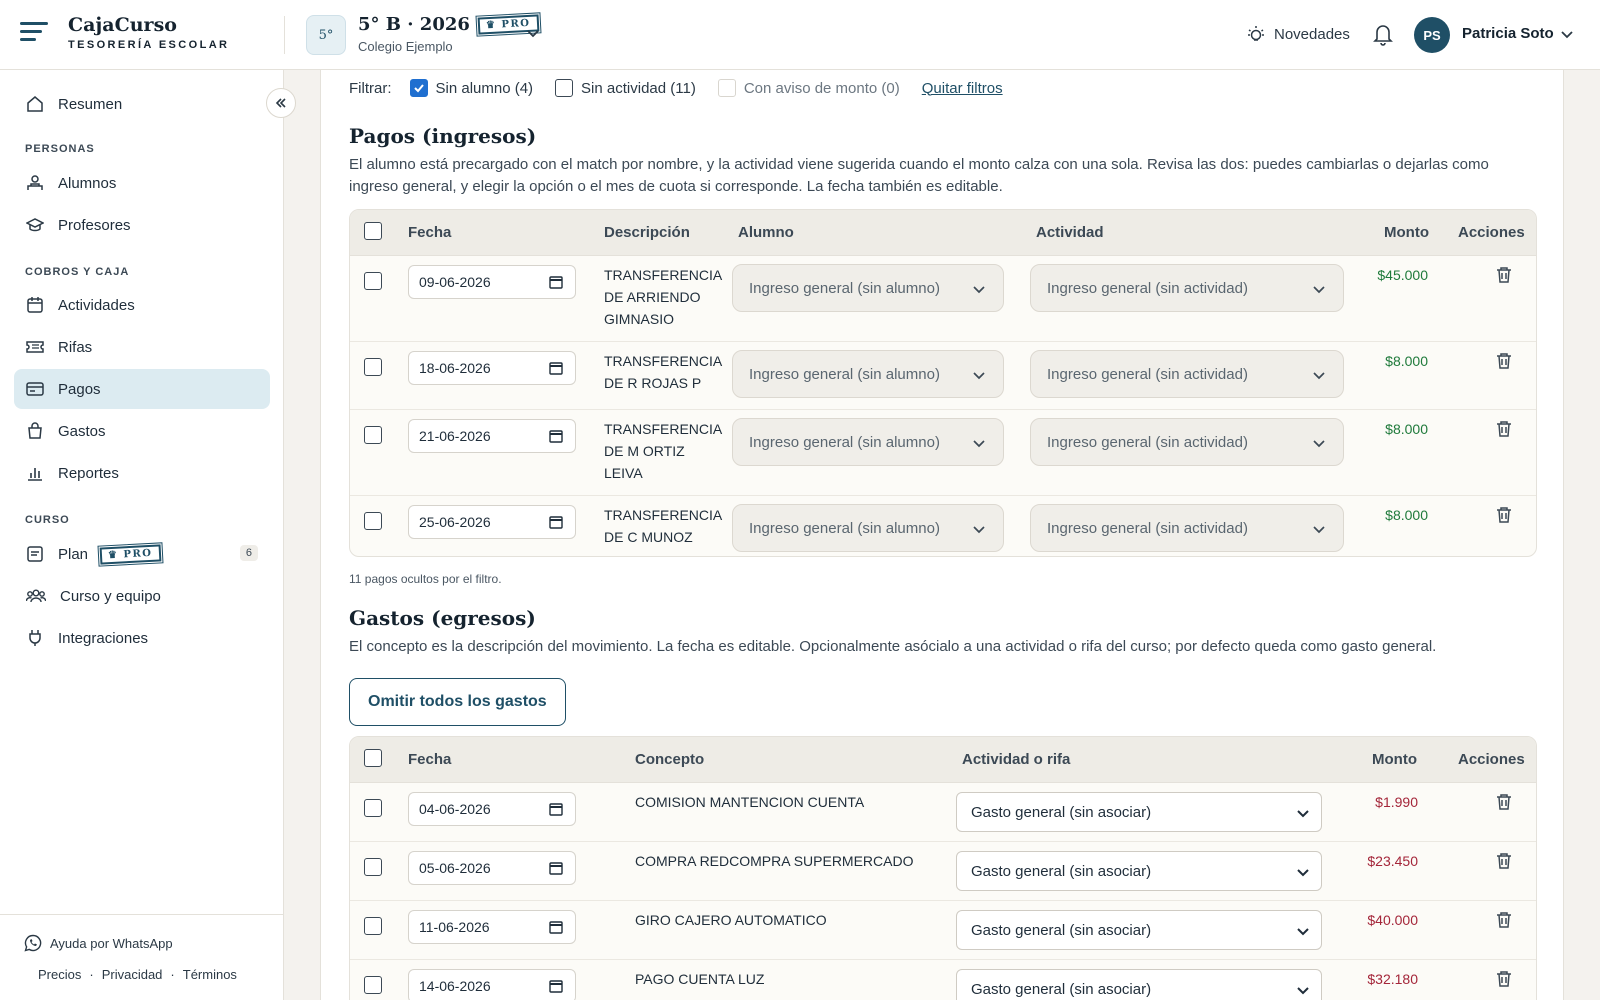 This screenshot has width=1600, height=1000. What do you see at coordinates (96, 305) in the screenshot?
I see `sidebar-item-label: Actividades` at bounding box center [96, 305].